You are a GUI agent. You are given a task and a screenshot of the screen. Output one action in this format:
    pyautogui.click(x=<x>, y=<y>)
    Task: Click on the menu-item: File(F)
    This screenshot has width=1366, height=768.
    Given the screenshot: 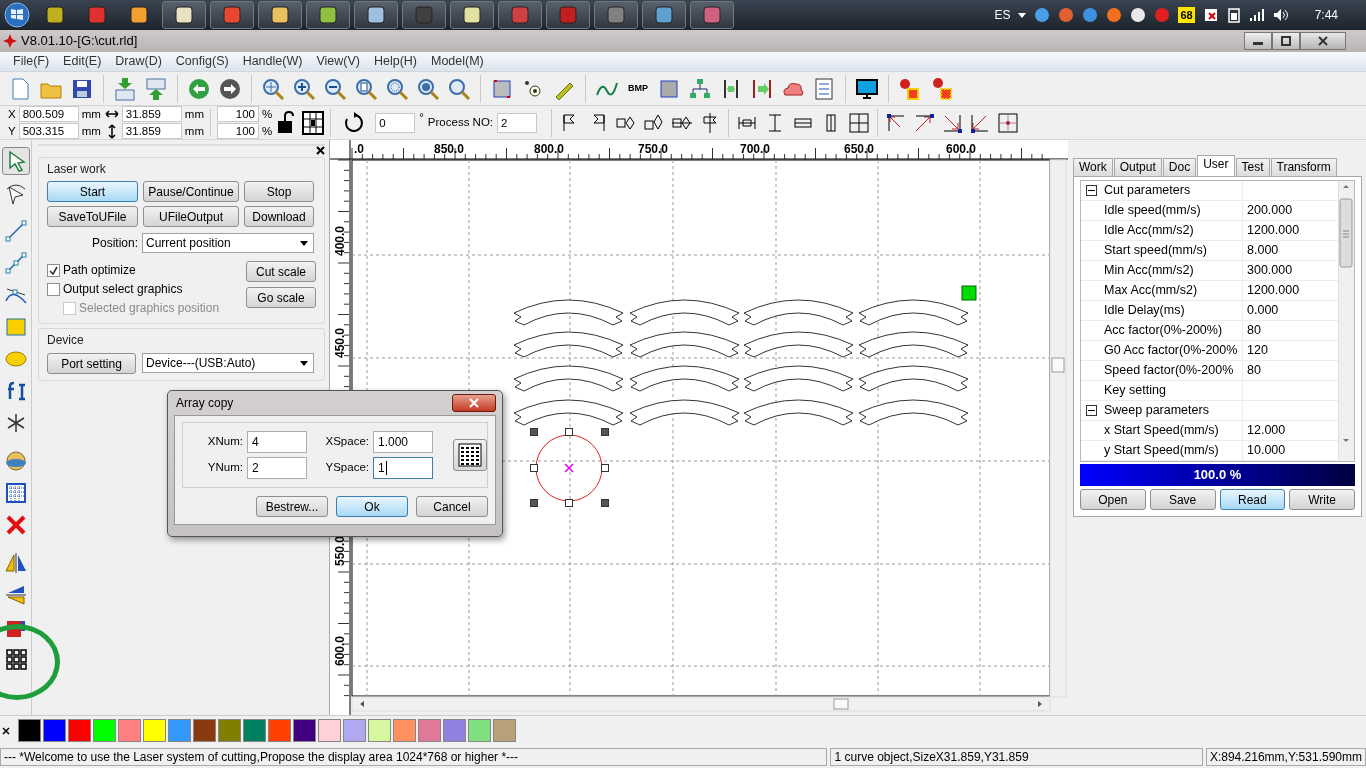 What is the action you would take?
    pyautogui.click(x=31, y=61)
    